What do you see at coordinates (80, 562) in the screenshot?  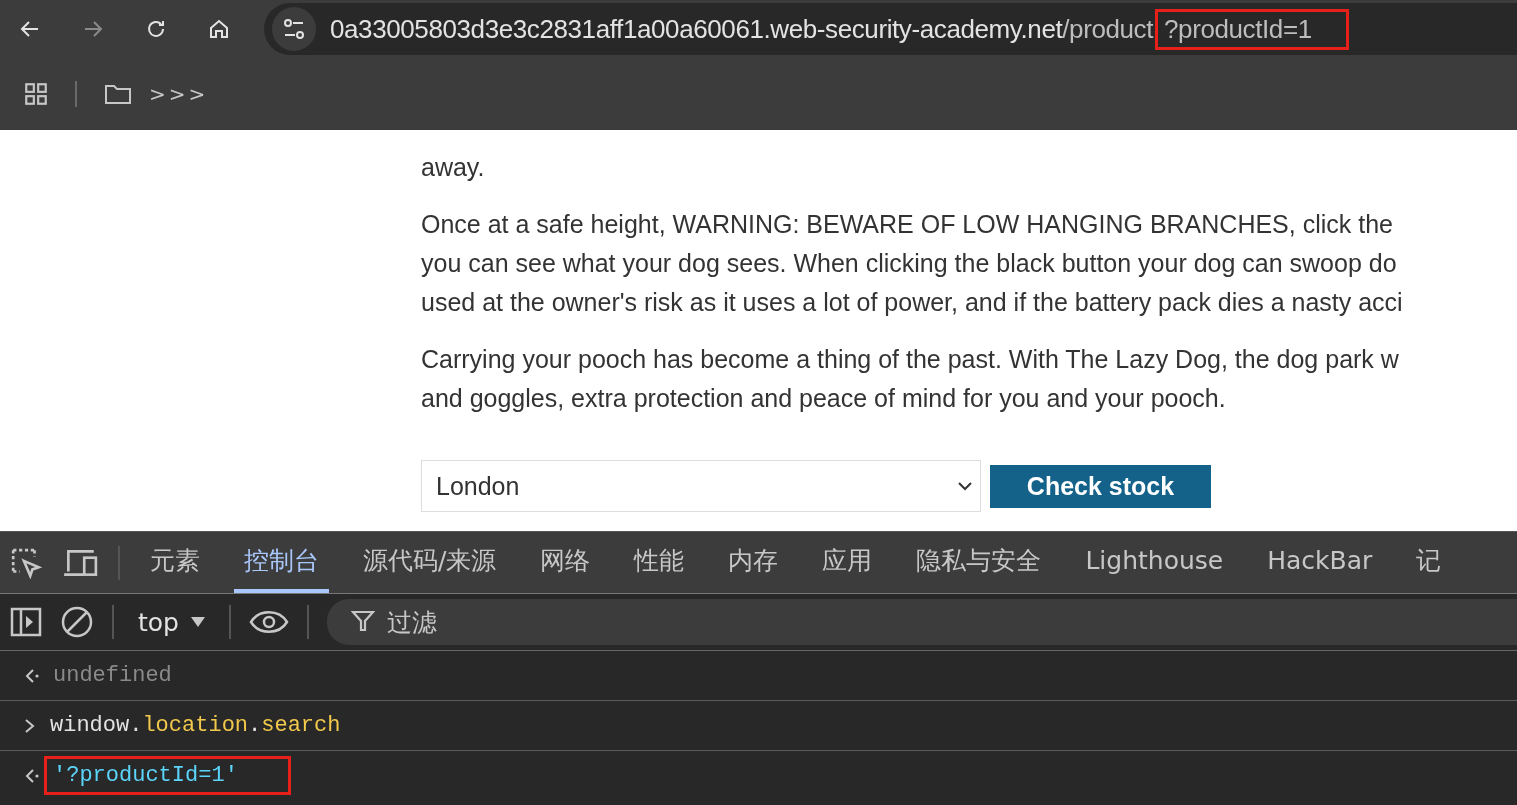 I see `device-toolbar-icon` at bounding box center [80, 562].